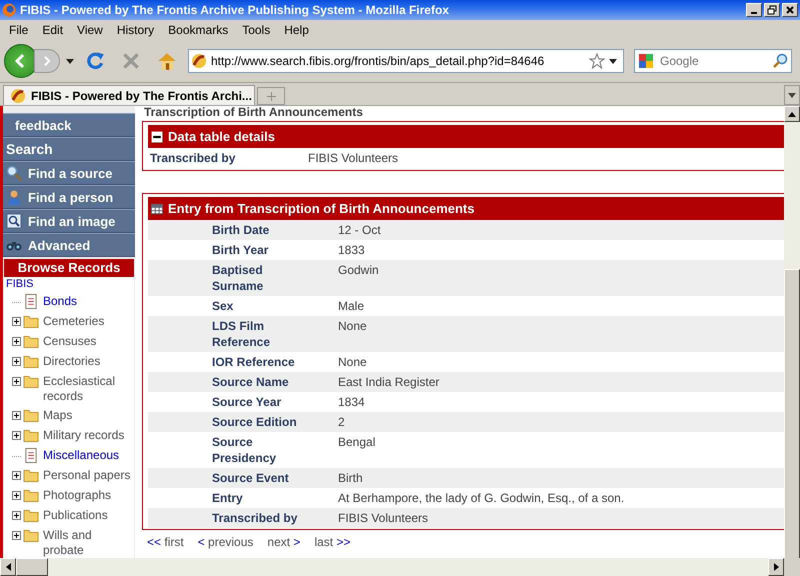  Describe the element at coordinates (86, 543) in the screenshot. I see `tree-item: Wills and probate` at that location.